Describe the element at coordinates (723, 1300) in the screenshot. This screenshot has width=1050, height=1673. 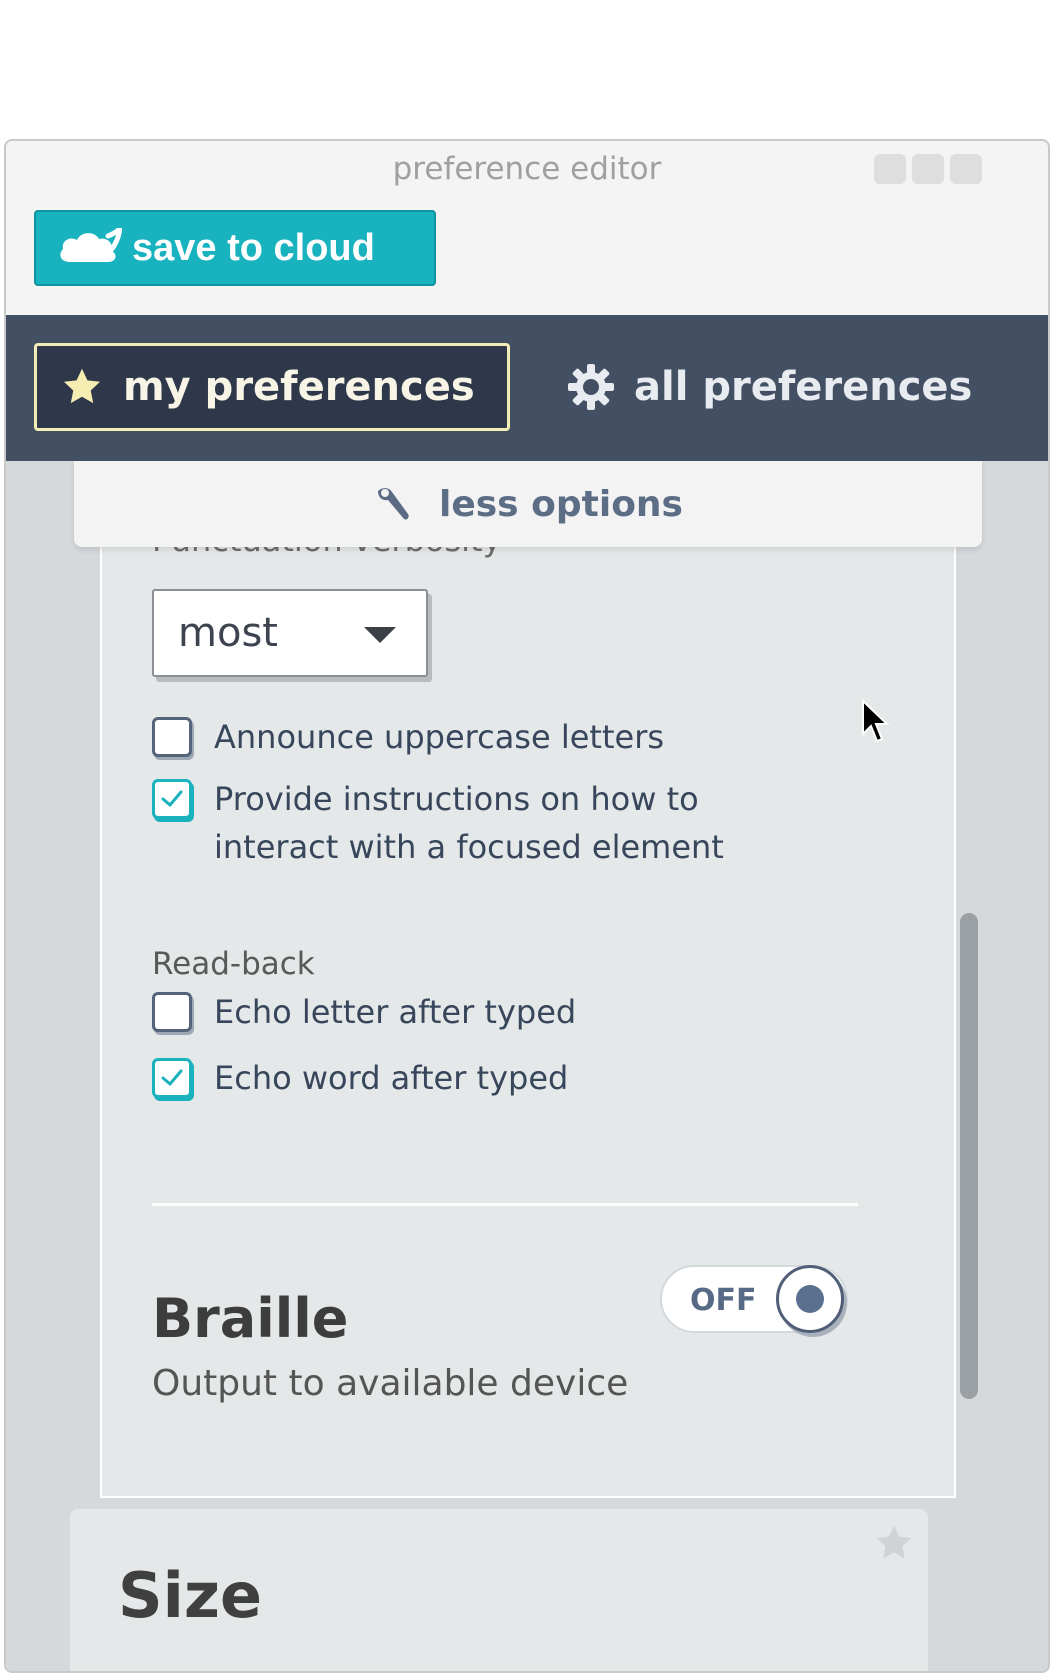
I see `braille-toggle-state: OFF` at that location.